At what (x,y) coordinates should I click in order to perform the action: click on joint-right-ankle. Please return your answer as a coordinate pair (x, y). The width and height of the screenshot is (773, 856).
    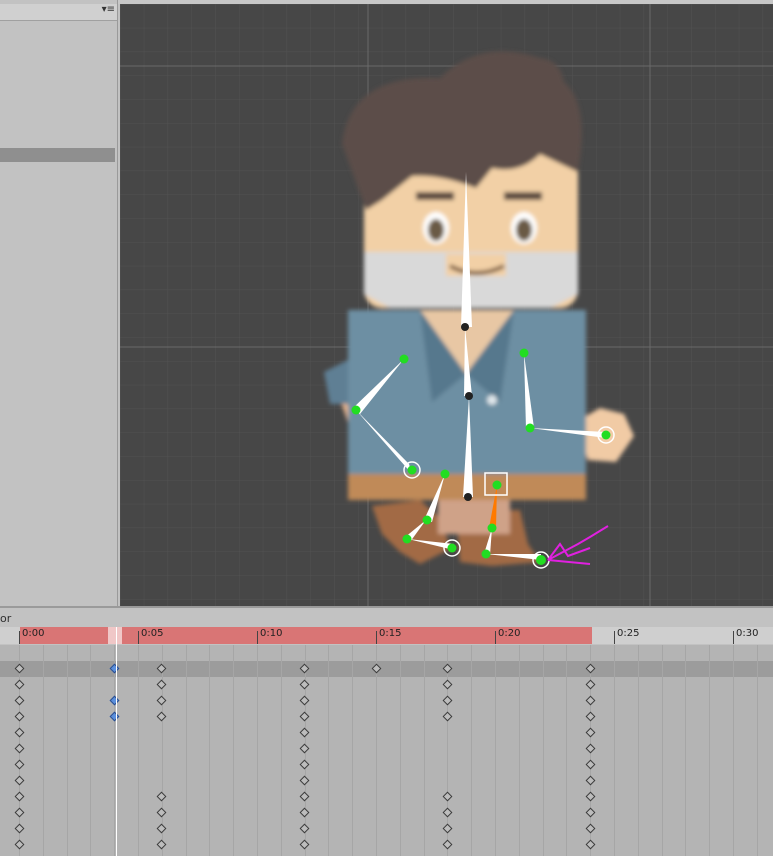
    Looking at the image, I should click on (486, 554).